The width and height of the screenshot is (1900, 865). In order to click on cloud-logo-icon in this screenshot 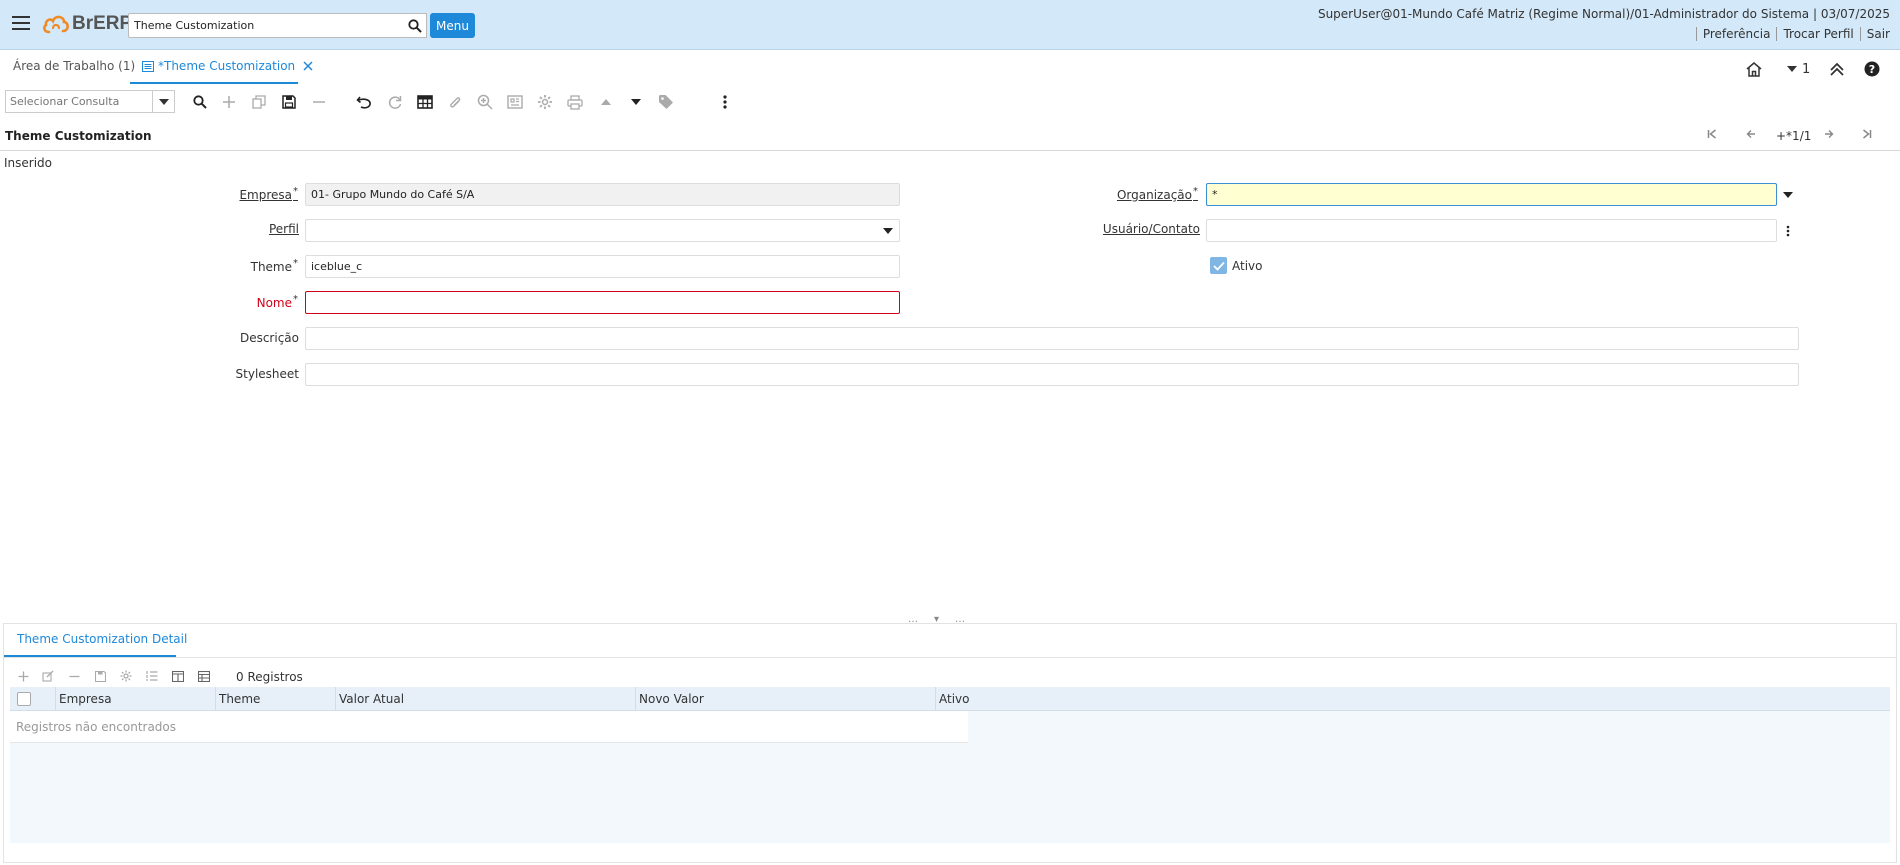, I will do `click(56, 24)`.